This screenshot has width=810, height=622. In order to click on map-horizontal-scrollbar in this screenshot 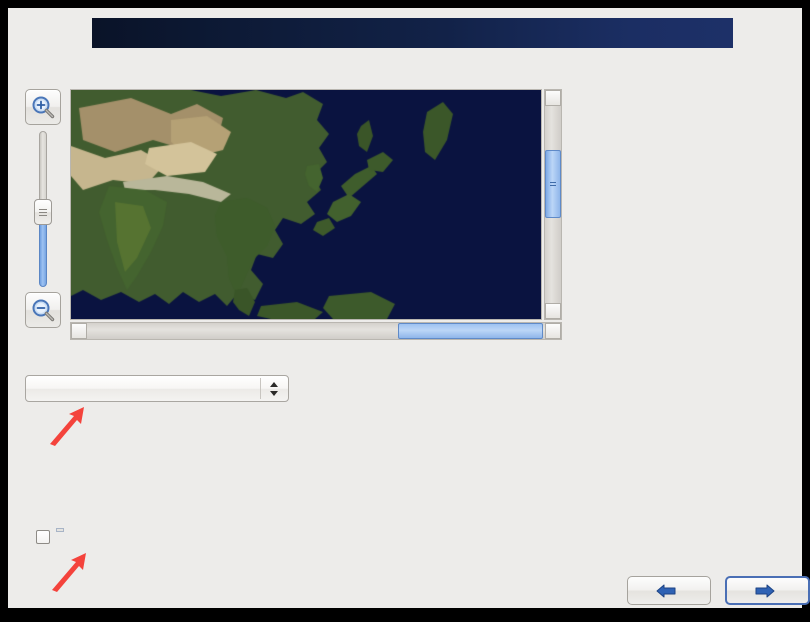, I will do `click(316, 331)`.